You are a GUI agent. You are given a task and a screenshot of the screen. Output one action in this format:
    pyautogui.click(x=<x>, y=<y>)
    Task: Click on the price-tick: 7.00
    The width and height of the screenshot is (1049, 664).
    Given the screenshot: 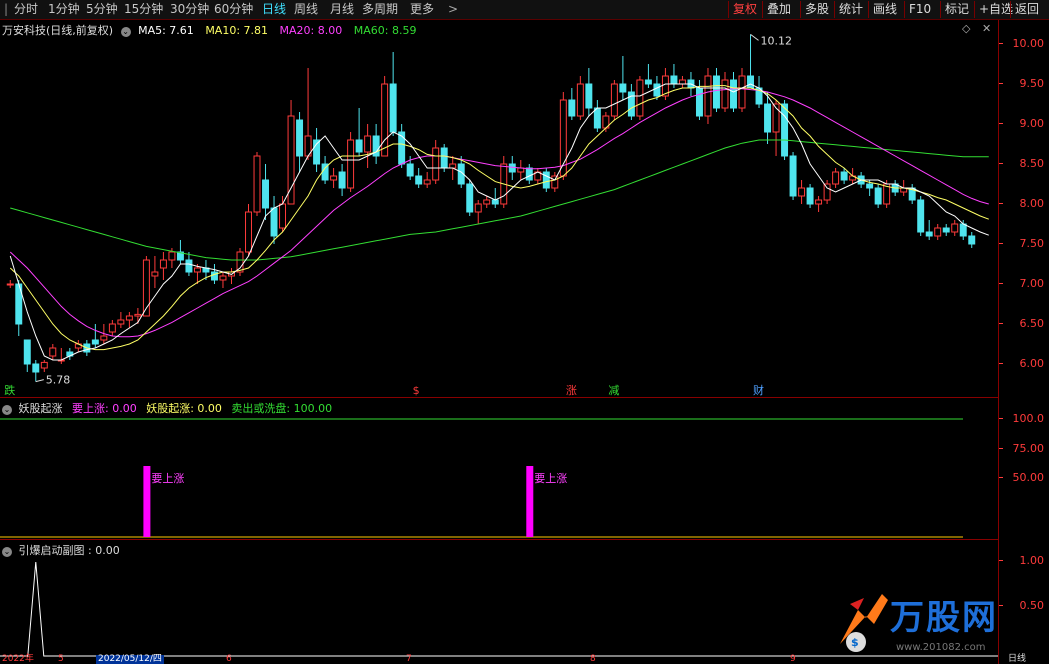 What is the action you would take?
    pyautogui.click(x=1032, y=283)
    